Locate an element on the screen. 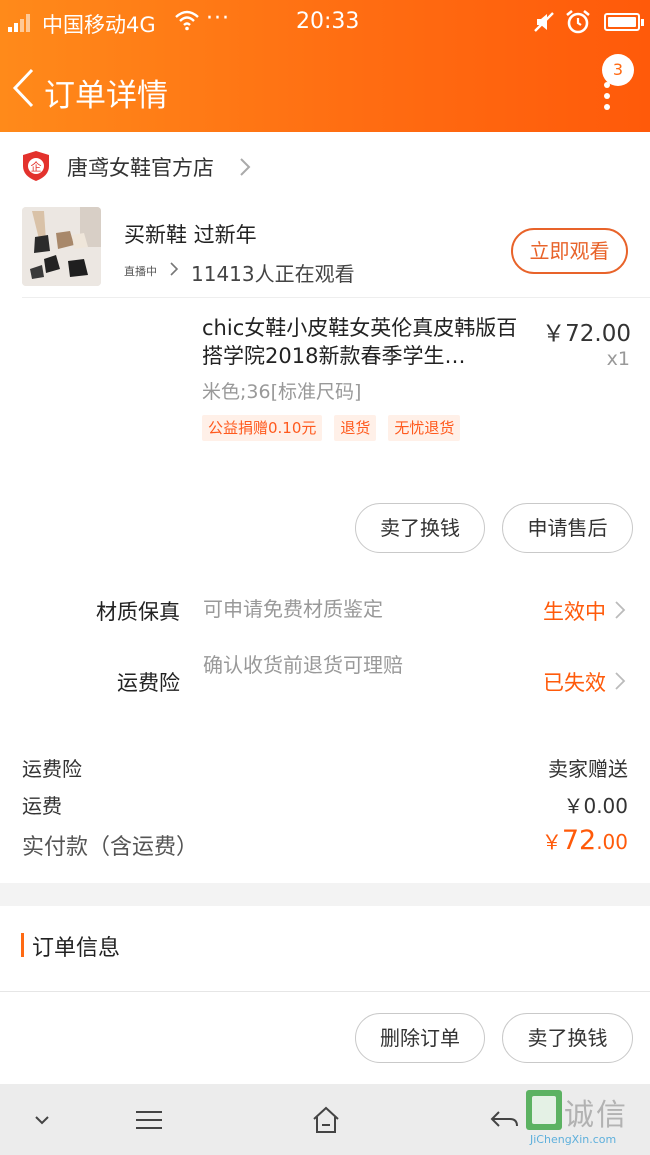 Image resolution: width=650 pixels, height=1155 pixels. live-stream-banner: 买新鞋 过新年 直播中 11413人正在观看 立即观看 is located at coordinates (327, 247).